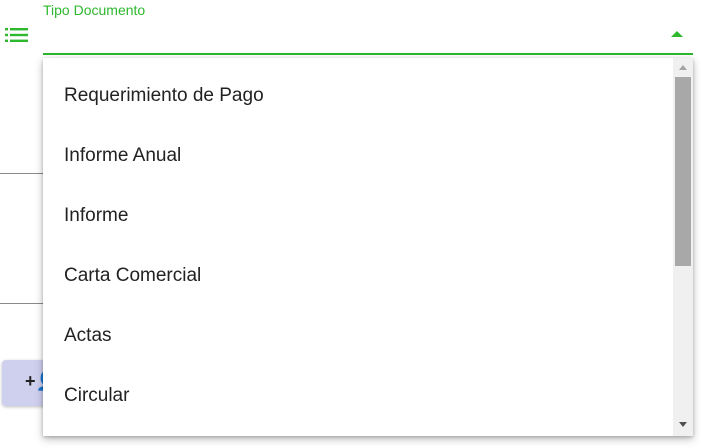 This screenshot has width=701, height=448. What do you see at coordinates (683, 424) in the screenshot?
I see `scroll-down-arrow-icon` at bounding box center [683, 424].